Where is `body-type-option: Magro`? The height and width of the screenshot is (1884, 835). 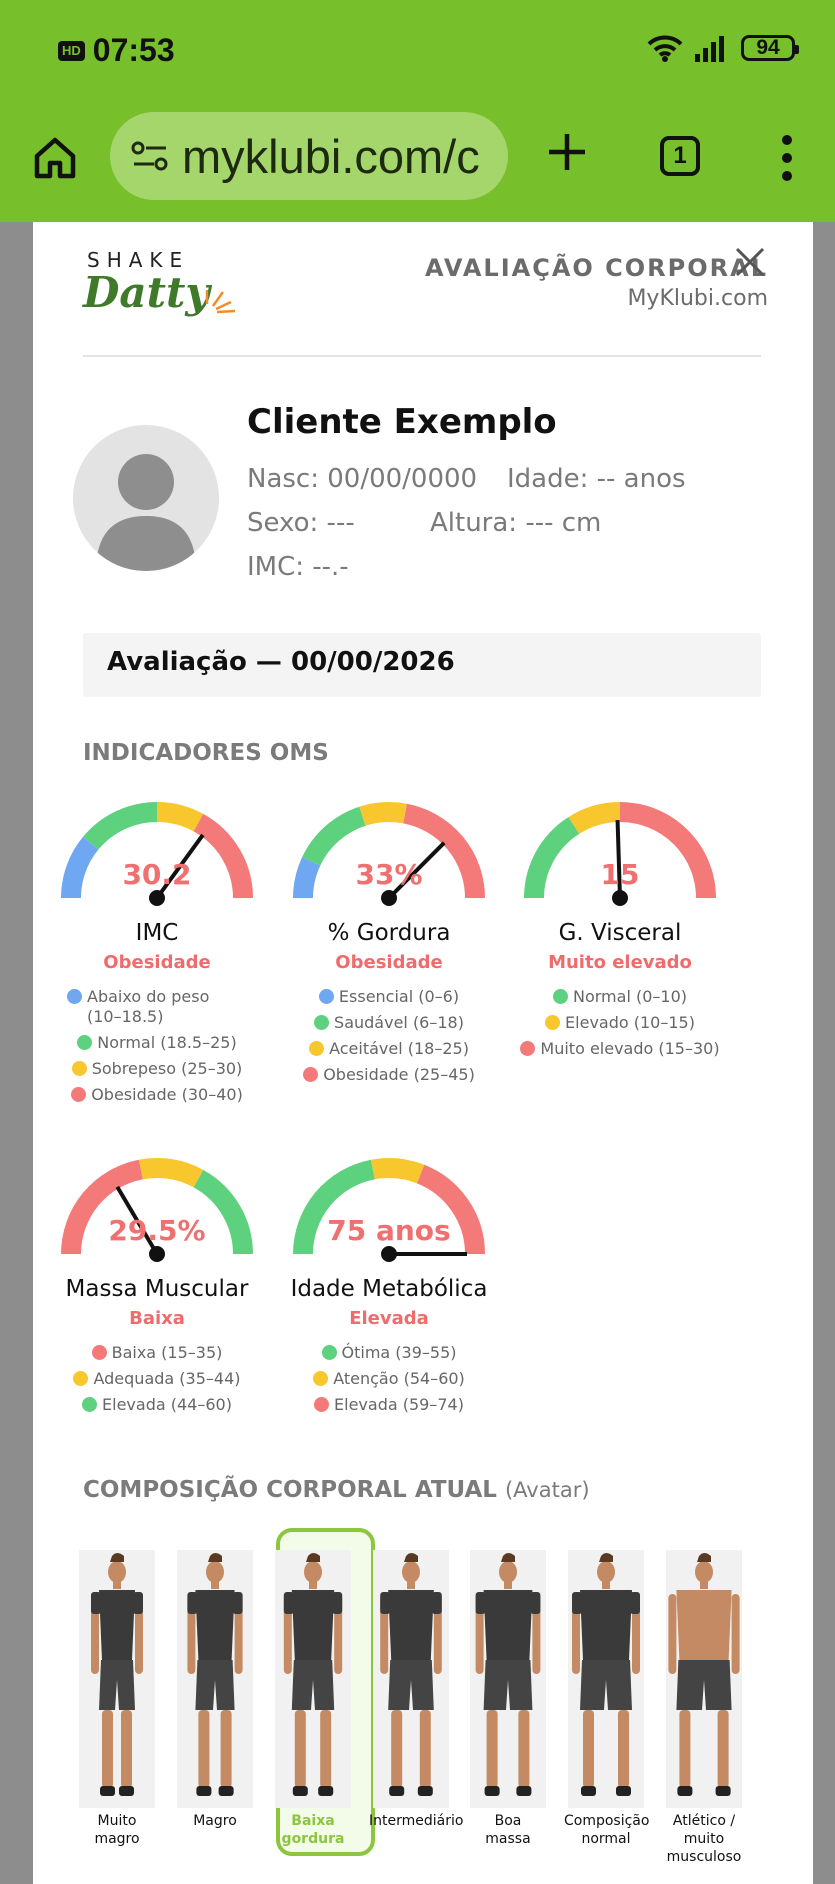 body-type-option: Magro is located at coordinates (215, 1690).